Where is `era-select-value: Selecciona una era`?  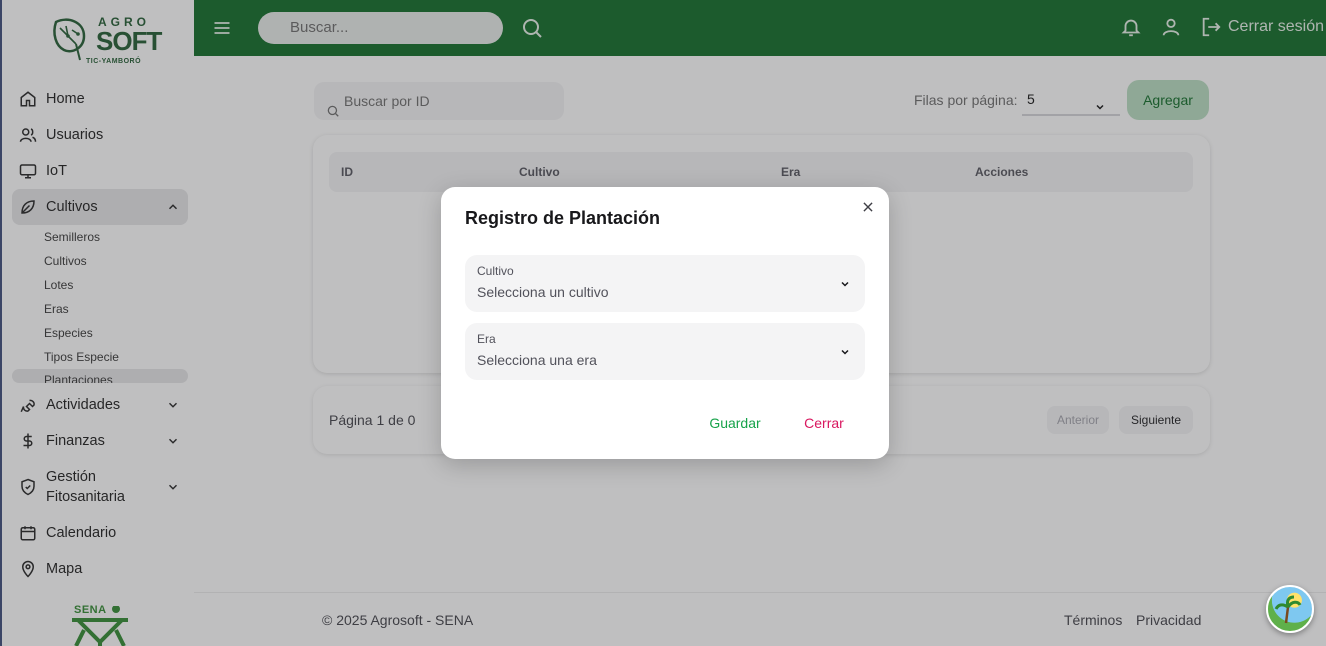 era-select-value: Selecciona una era is located at coordinates (537, 360).